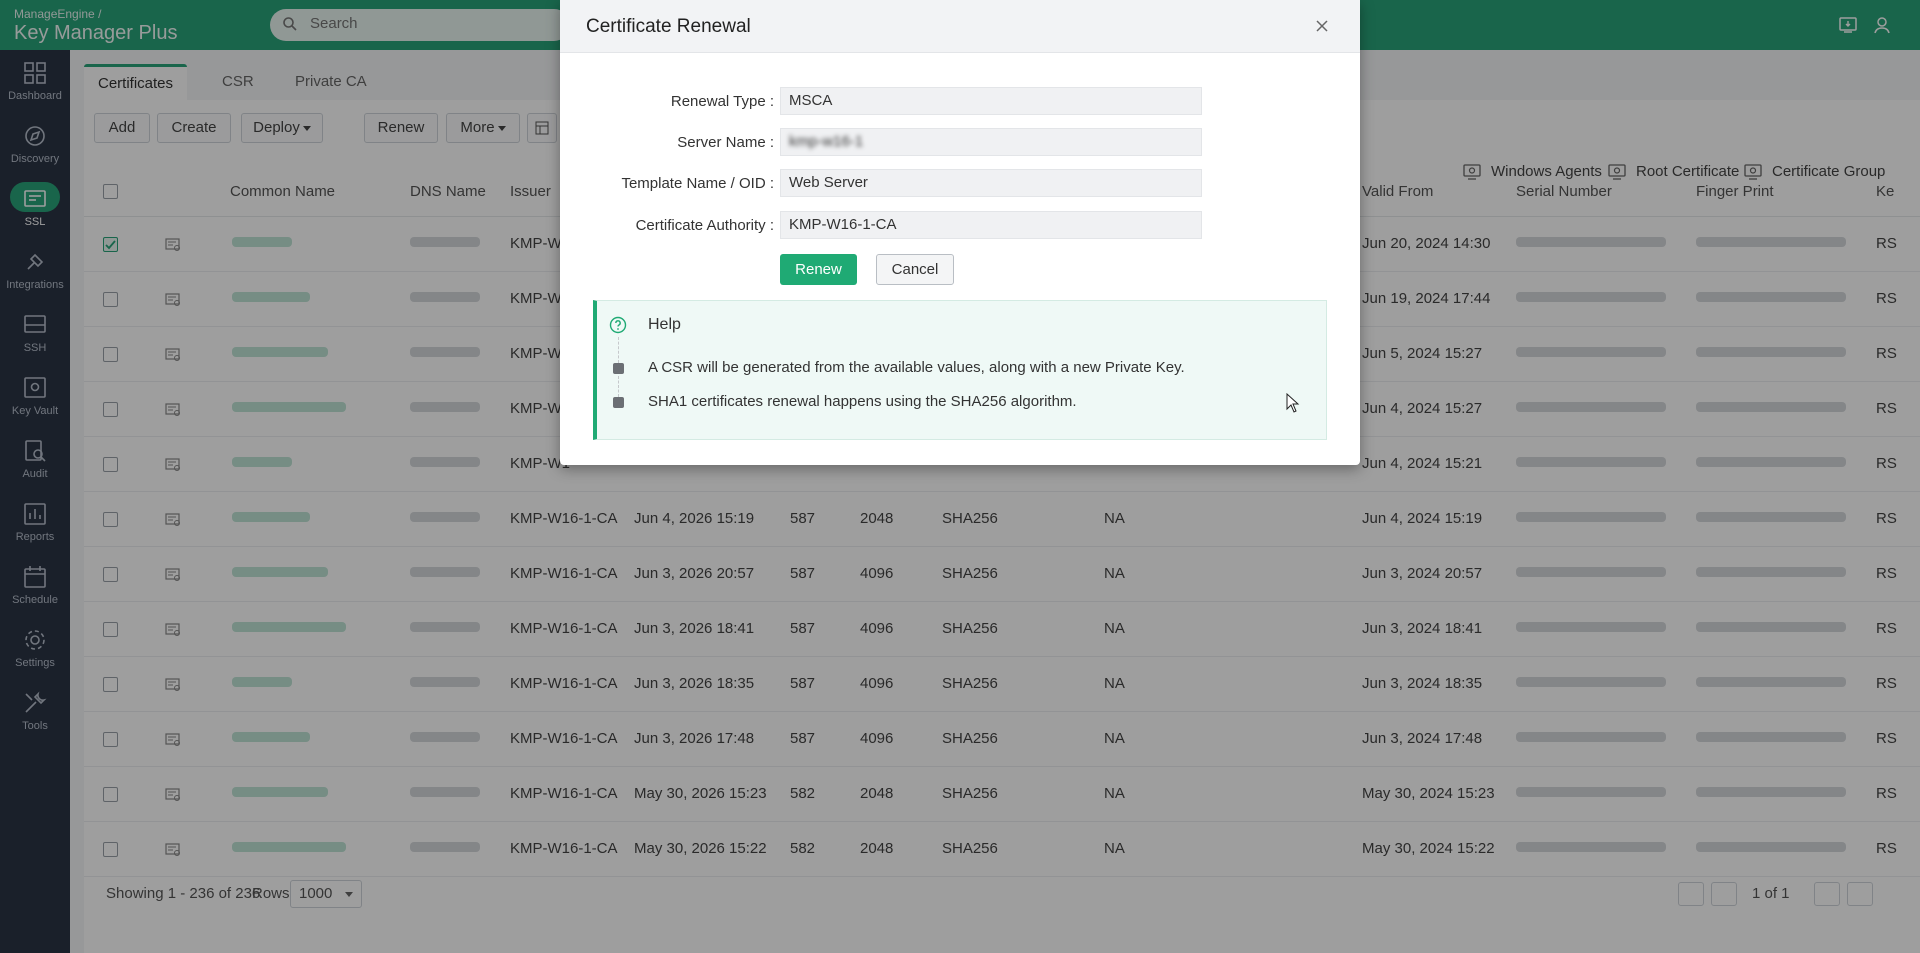  What do you see at coordinates (668, 26) in the screenshot?
I see `dialog-title: Certificate Renewal` at bounding box center [668, 26].